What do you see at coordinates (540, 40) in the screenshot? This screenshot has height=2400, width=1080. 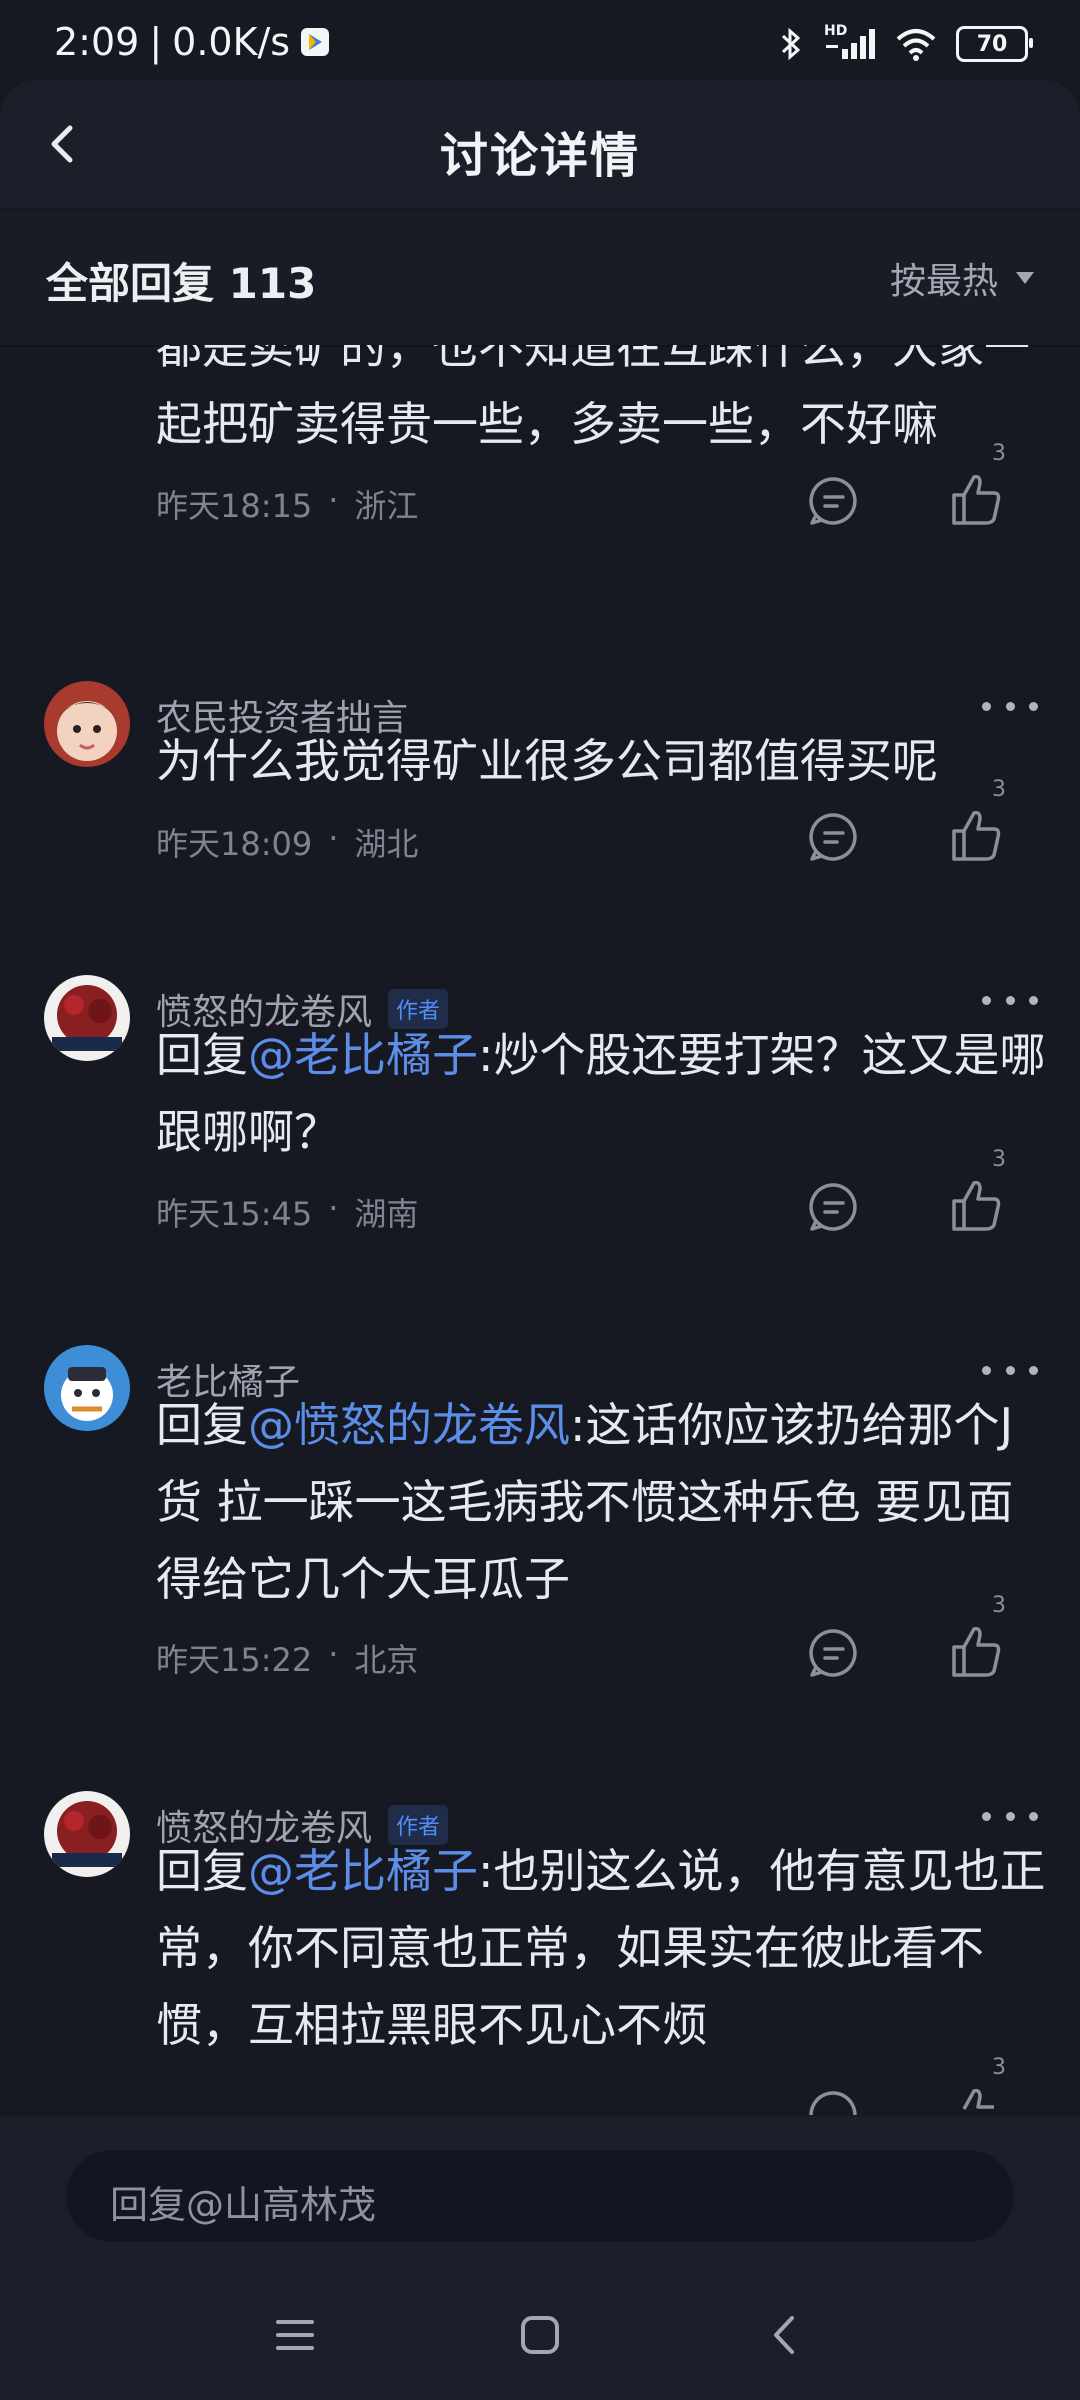 I see `status-bar: 2:09 | 0.0K/s HD 70` at bounding box center [540, 40].